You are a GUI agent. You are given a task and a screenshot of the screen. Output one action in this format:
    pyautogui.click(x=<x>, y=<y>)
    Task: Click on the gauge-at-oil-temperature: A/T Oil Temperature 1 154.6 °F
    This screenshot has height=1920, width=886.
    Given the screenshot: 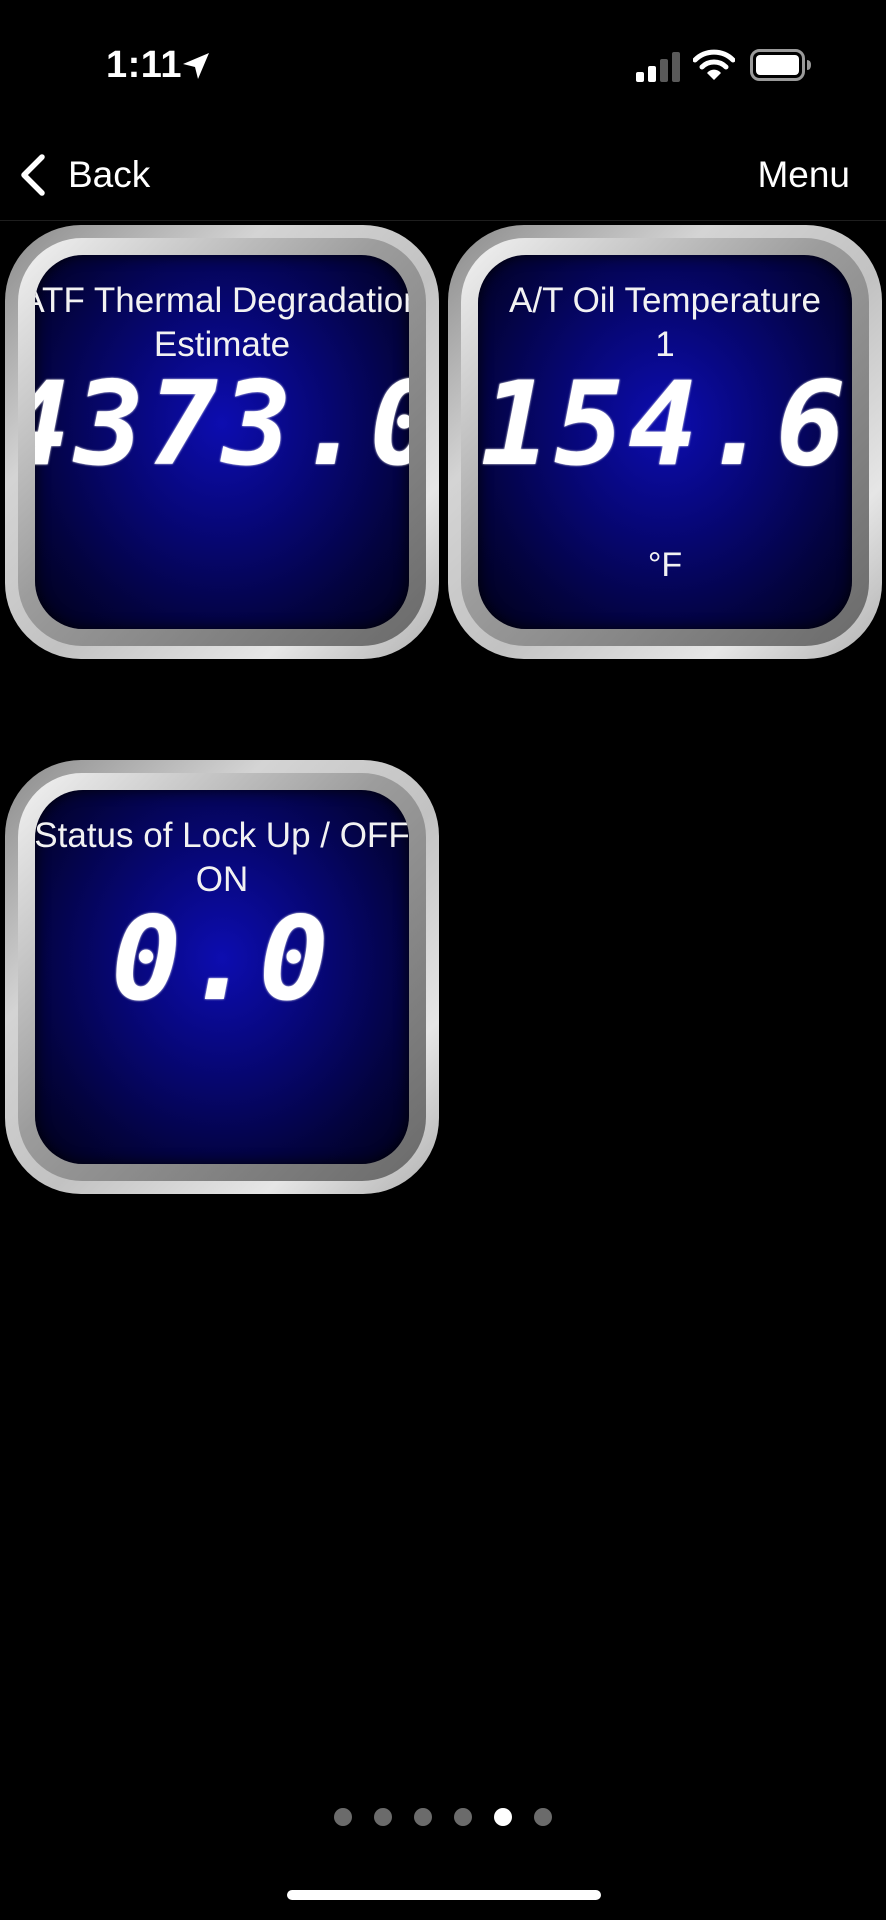 What is the action you would take?
    pyautogui.click(x=665, y=442)
    